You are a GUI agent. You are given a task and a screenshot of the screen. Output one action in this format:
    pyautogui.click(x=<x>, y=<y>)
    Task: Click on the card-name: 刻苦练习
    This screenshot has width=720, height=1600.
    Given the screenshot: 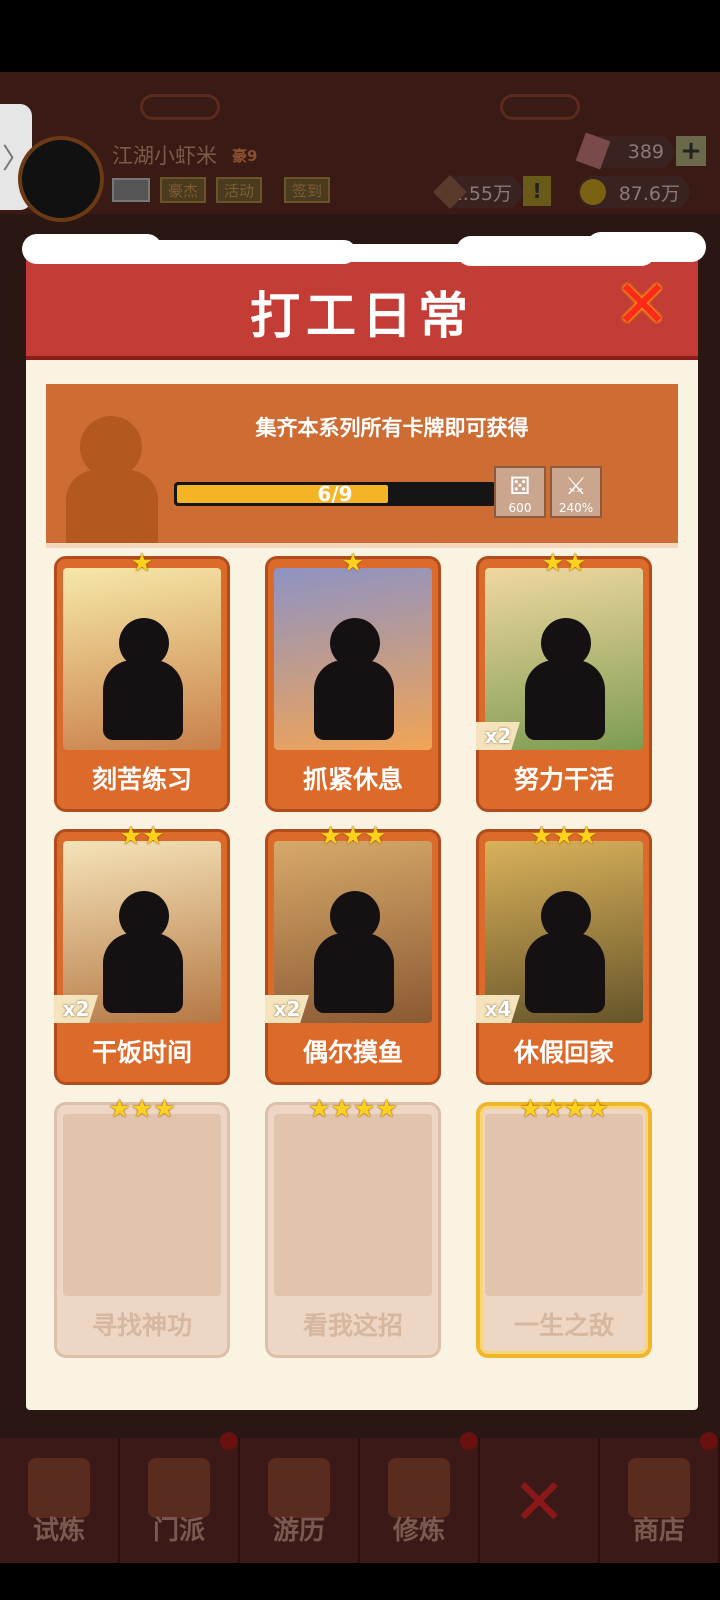 What is the action you would take?
    pyautogui.click(x=141, y=779)
    